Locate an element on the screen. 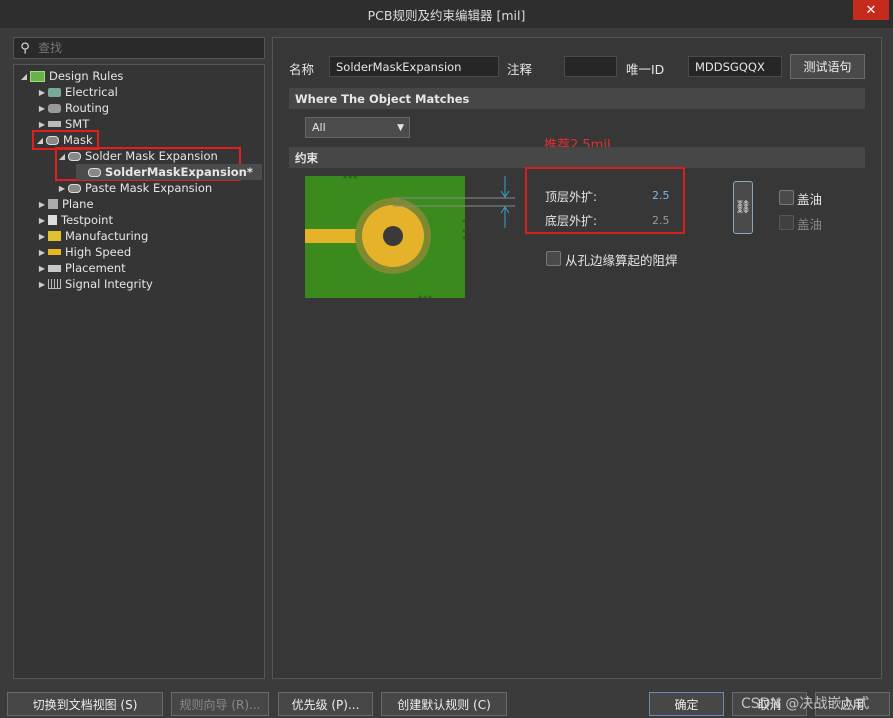  tree-item-label: Manufacturing is located at coordinates (107, 236).